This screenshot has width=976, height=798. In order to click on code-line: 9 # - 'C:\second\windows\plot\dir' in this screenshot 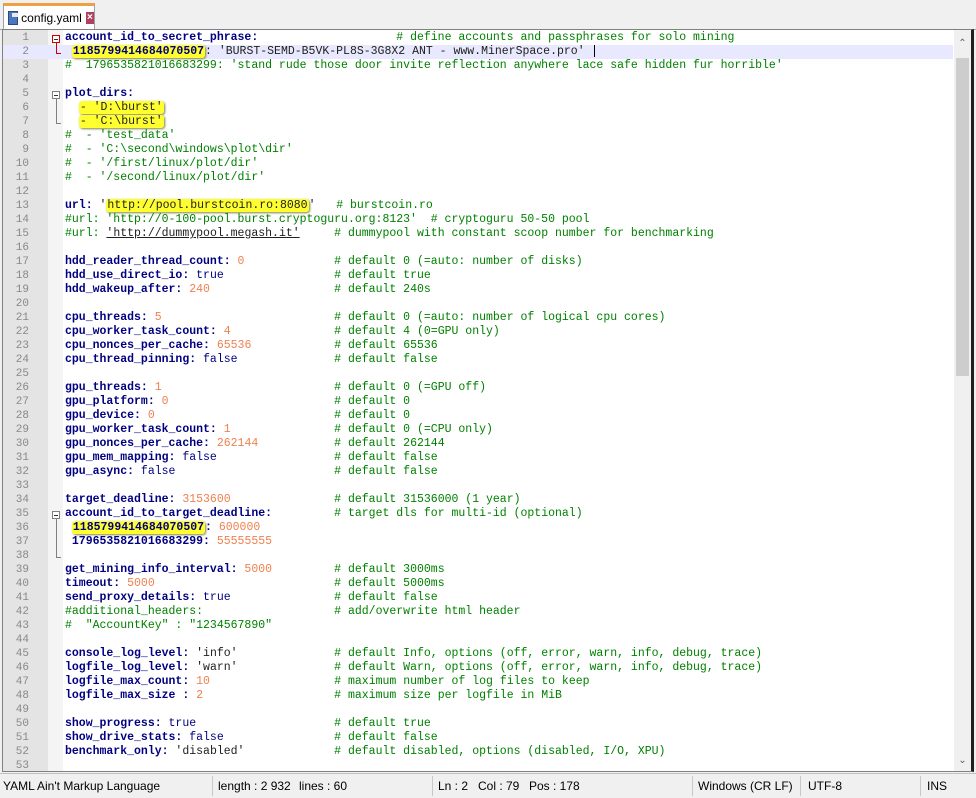, I will do `click(478, 150)`.